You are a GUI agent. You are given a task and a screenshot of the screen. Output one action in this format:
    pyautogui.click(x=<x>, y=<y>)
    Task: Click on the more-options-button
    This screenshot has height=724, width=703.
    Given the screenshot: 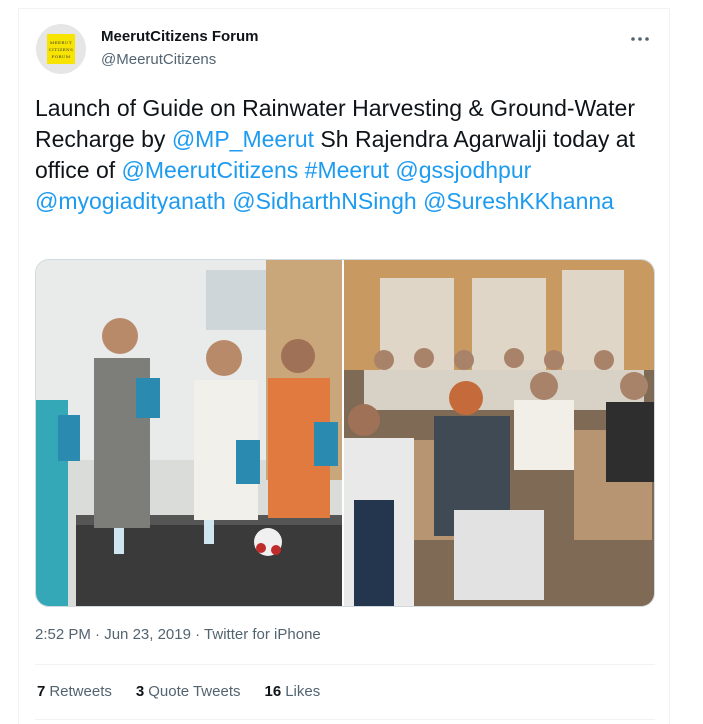 What is the action you would take?
    pyautogui.click(x=640, y=39)
    